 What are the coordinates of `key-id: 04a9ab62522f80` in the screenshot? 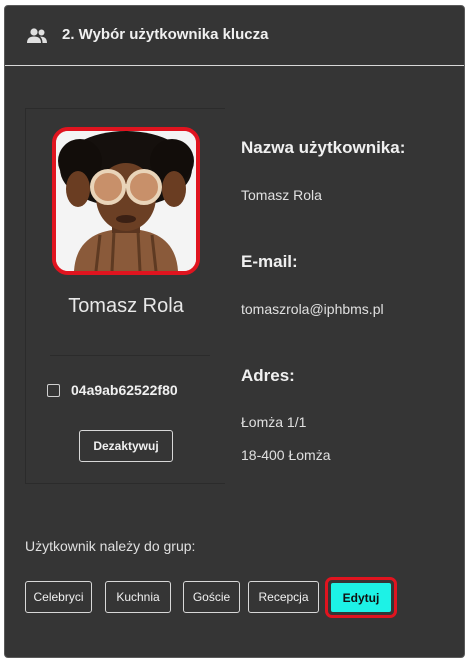 It's located at (124, 390).